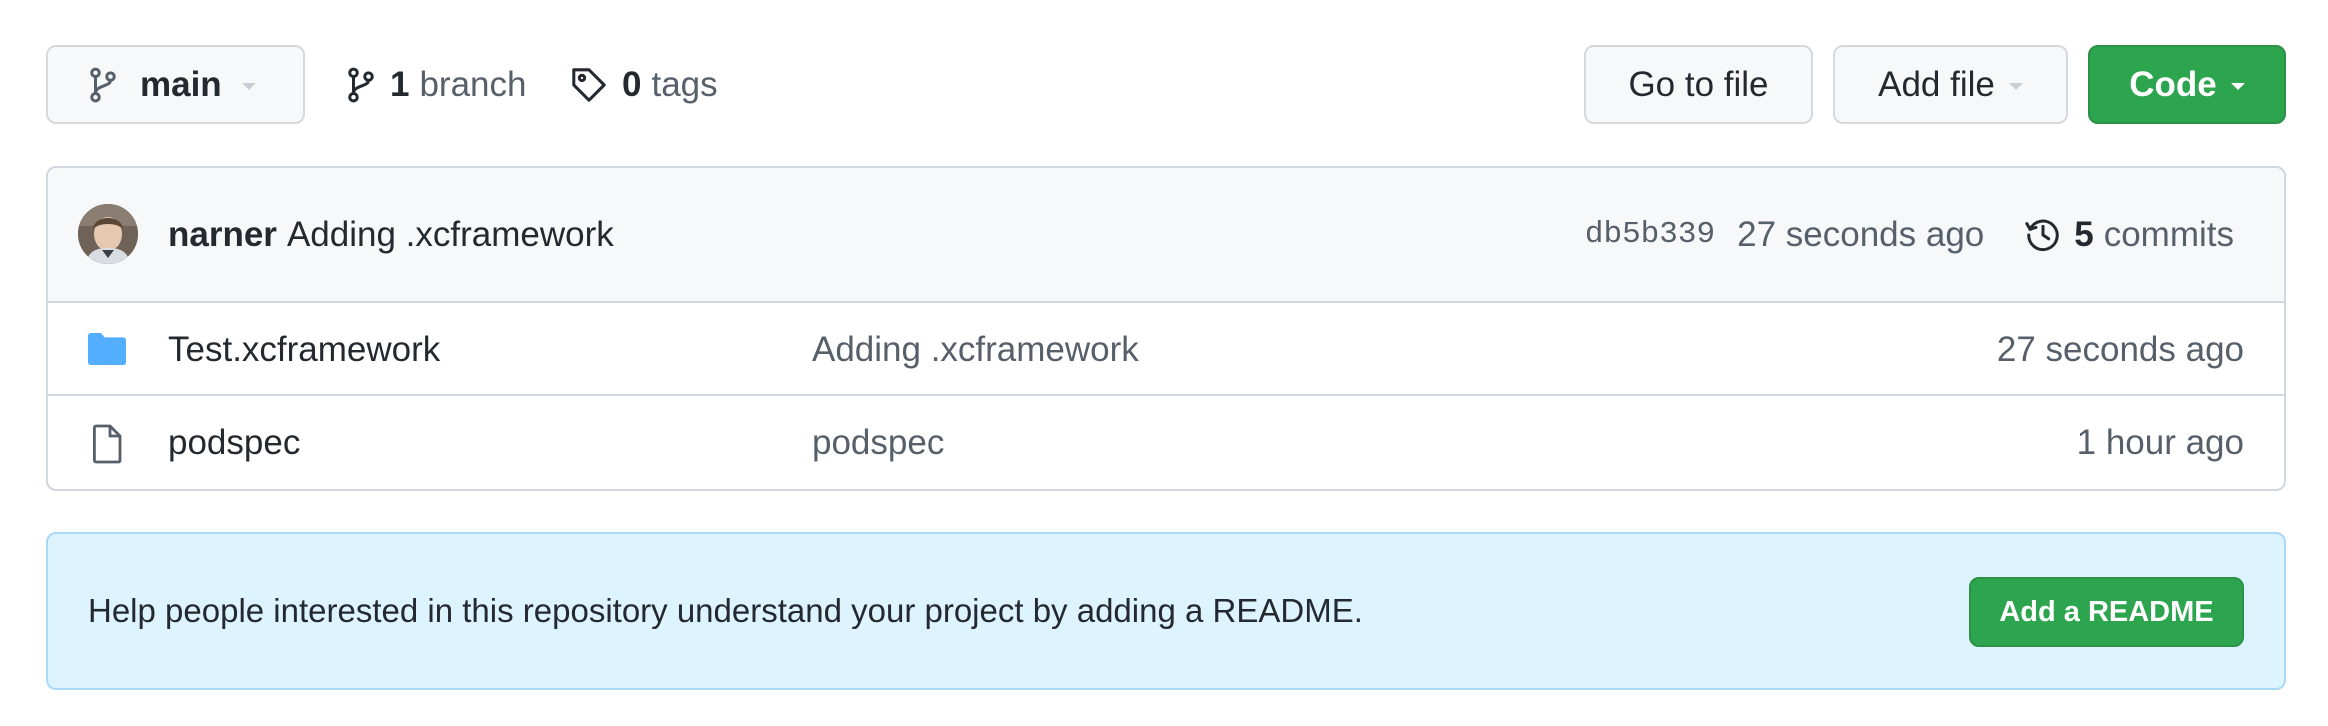  Describe the element at coordinates (222, 235) in the screenshot. I see `commit-author-link: narner` at that location.